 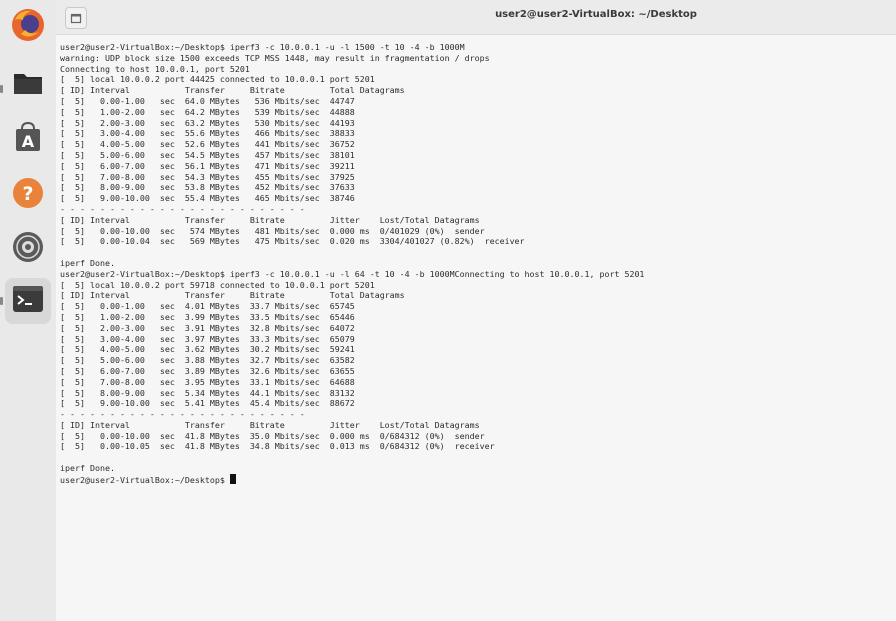 I want to click on prompt: user2@user2-VirtualBox:~/Desktop$, so click(x=145, y=479).